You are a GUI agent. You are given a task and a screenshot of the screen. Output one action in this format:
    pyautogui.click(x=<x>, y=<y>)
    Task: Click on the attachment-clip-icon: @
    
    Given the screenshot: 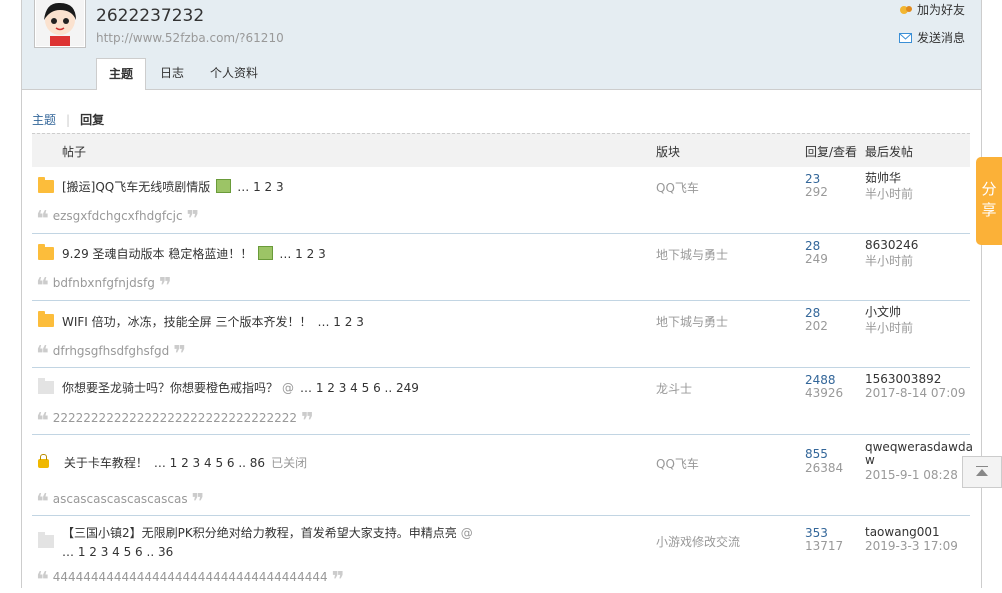 What is the action you would take?
    pyautogui.click(x=466, y=533)
    